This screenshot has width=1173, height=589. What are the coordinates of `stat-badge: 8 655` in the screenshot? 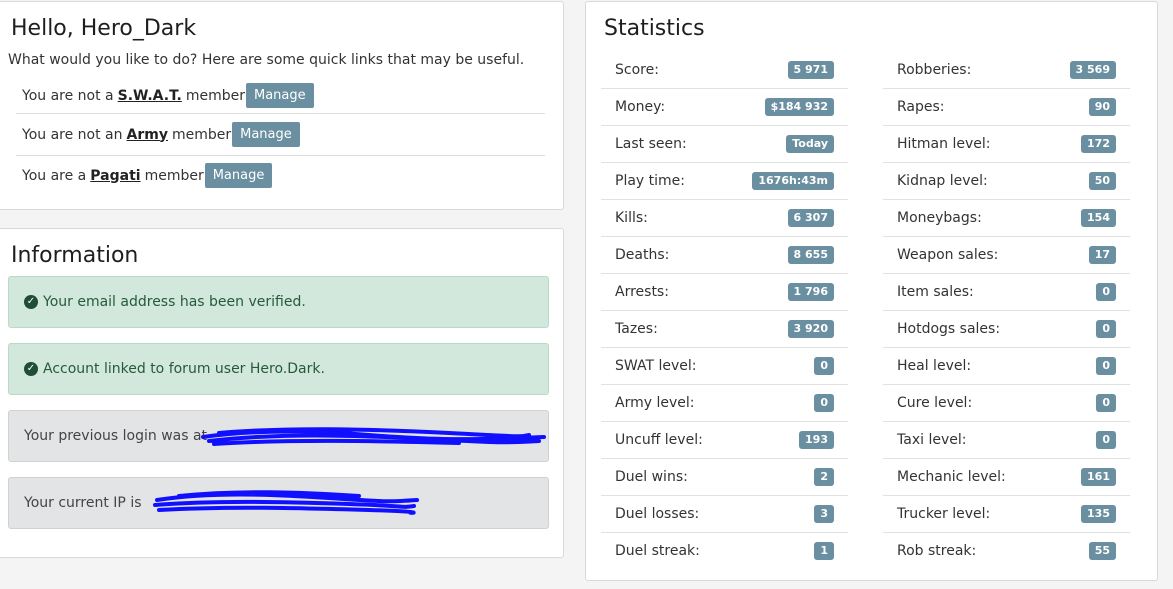 It's located at (810, 255).